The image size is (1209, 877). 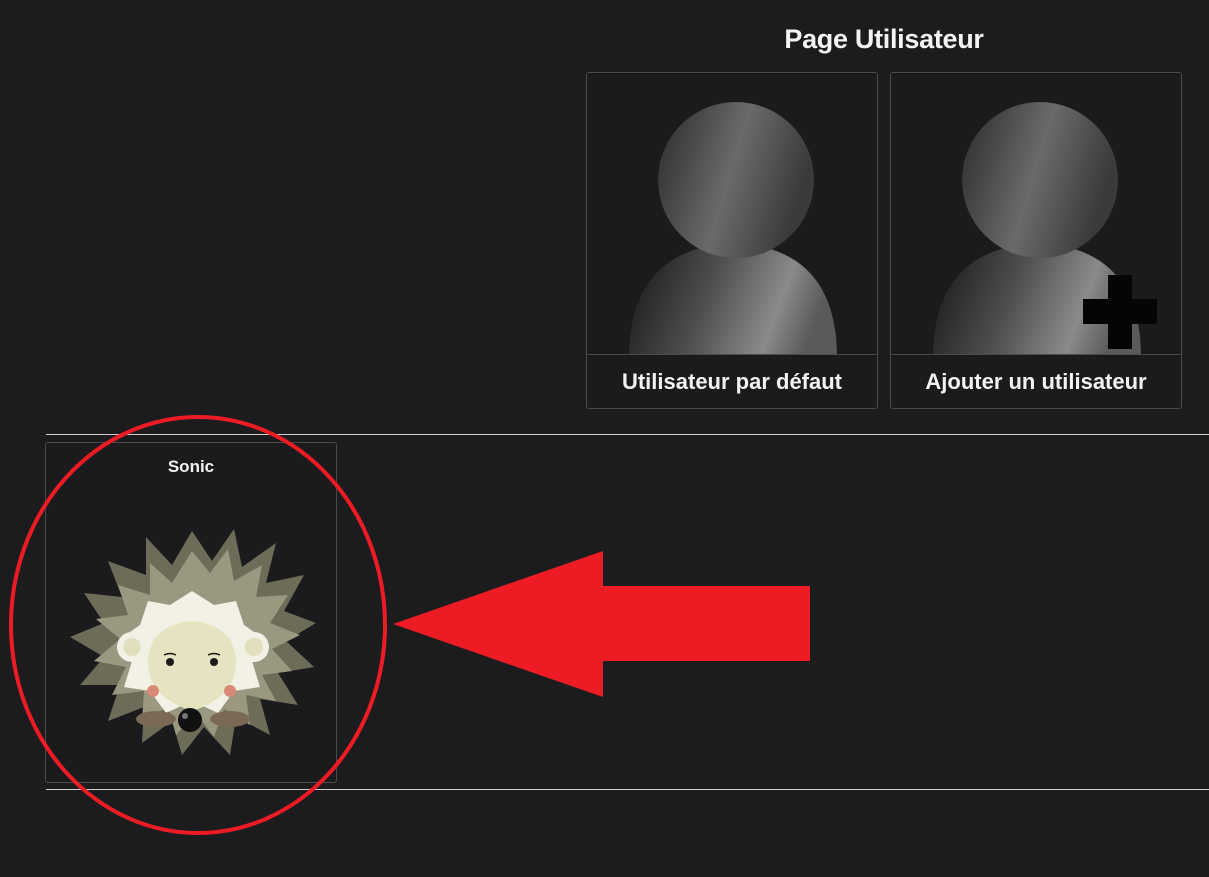 What do you see at coordinates (191, 466) in the screenshot?
I see `profile-name: Sonic` at bounding box center [191, 466].